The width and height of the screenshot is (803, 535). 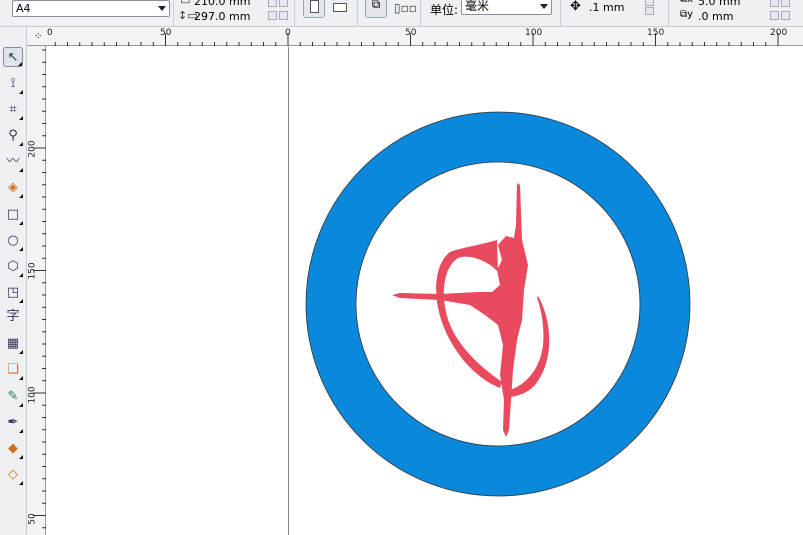 I want to click on zoom-tool-icon: ⚲, so click(x=13, y=135).